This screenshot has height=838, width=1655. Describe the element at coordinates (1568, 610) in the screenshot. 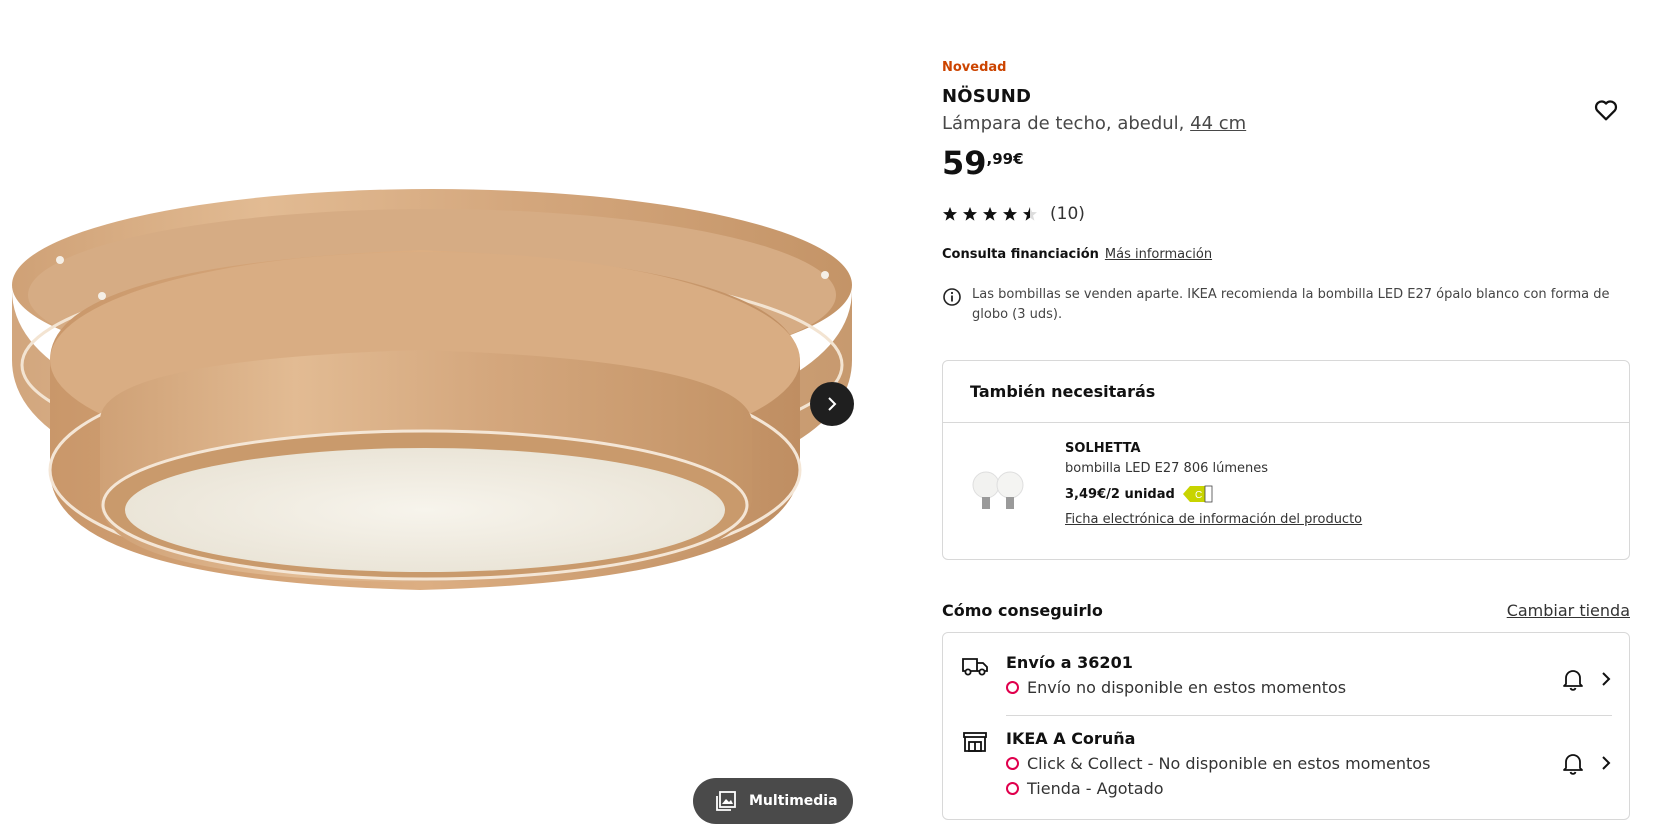

I see `change-store-link: Cambiar tienda` at that location.